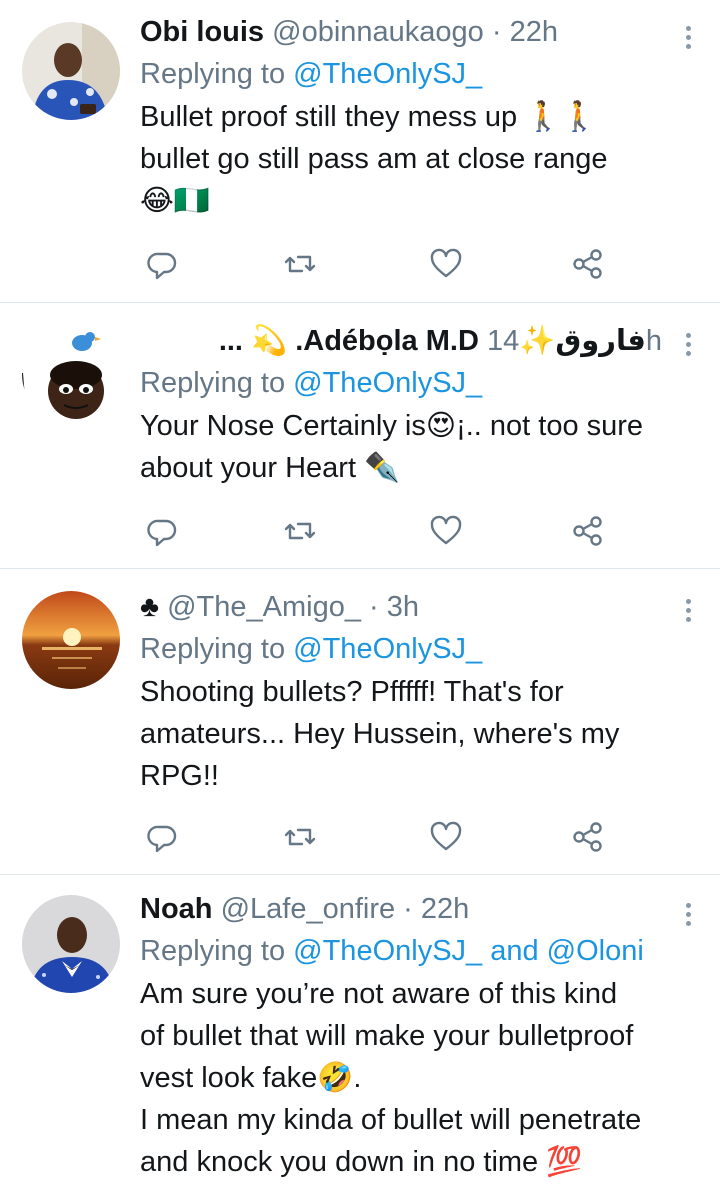 The image size is (720, 1194). I want to click on handle: @obinnaukaogo, so click(378, 32).